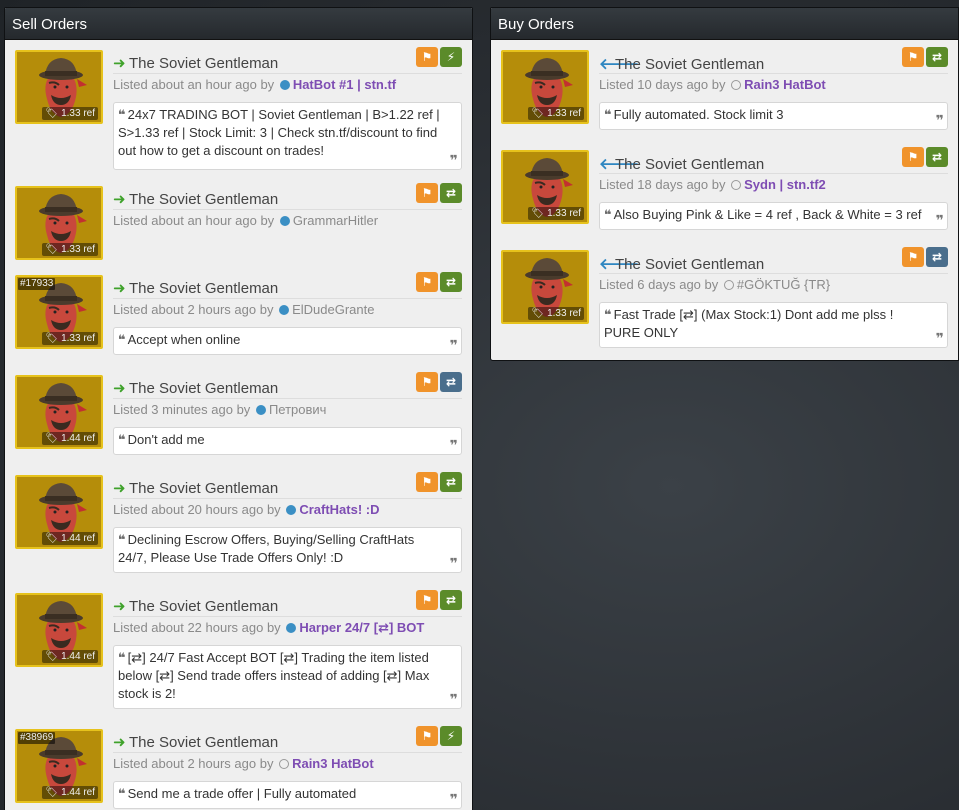  Describe the element at coordinates (785, 184) in the screenshot. I see `user-link: Sydn | stn.tf2` at that location.